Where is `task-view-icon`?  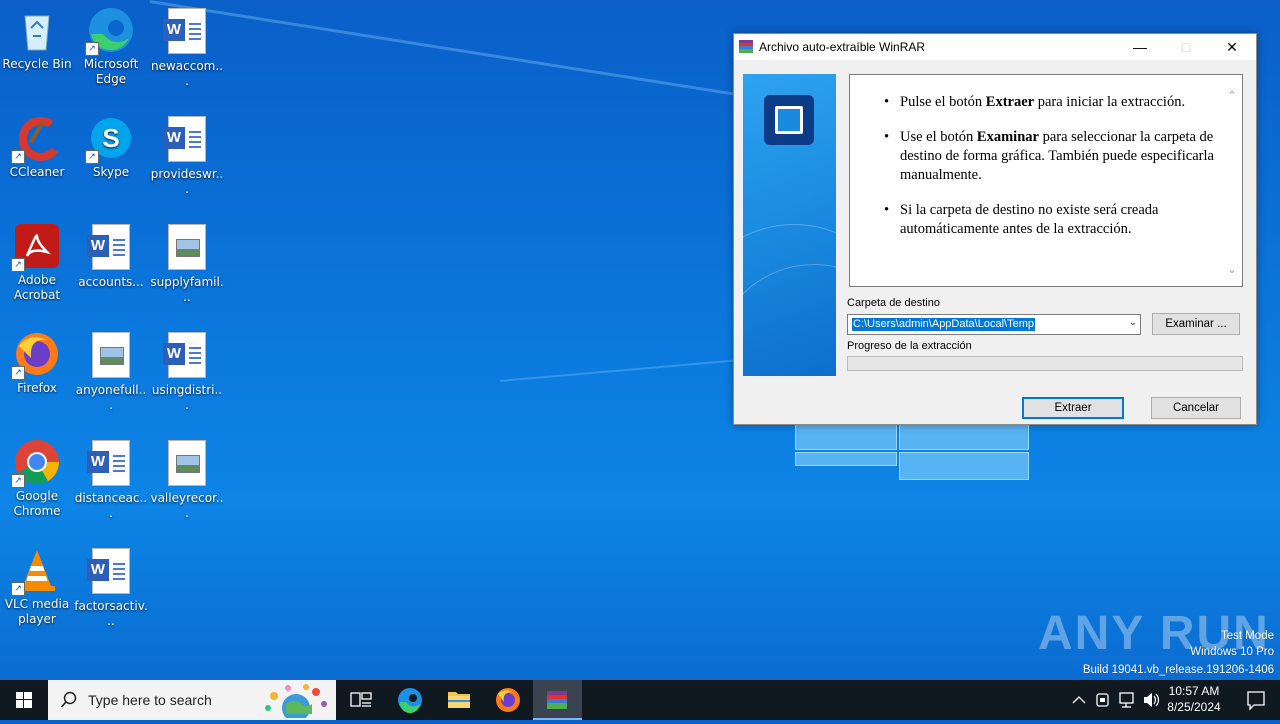
task-view-icon is located at coordinates (361, 699).